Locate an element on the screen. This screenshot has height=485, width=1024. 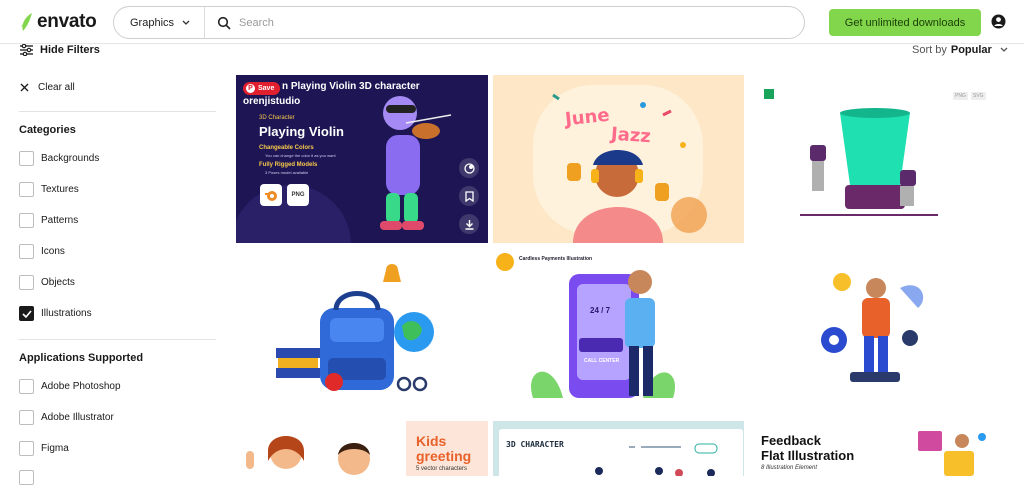
app-adobe-illustrator: Adobe Illustrator is located at coordinates (66, 417).